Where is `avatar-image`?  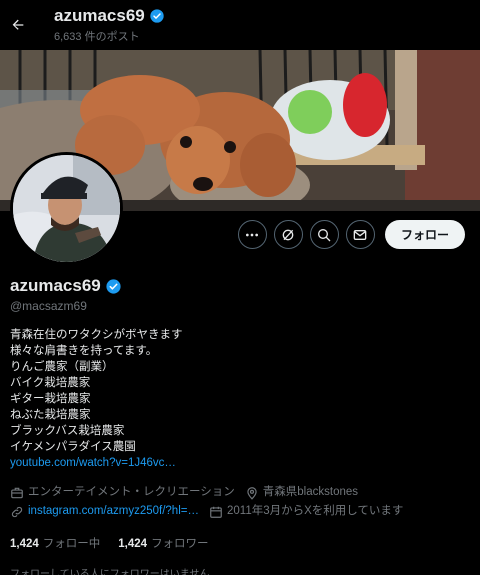 avatar-image is located at coordinates (66, 208).